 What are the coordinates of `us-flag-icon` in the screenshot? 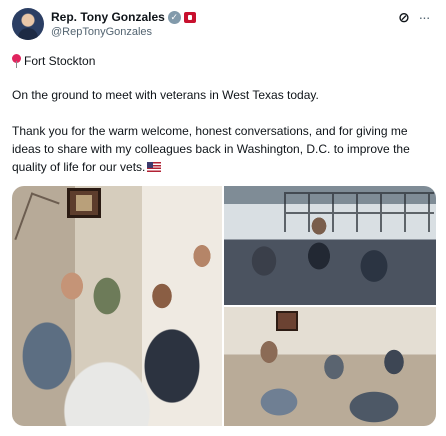 It's located at (154, 167).